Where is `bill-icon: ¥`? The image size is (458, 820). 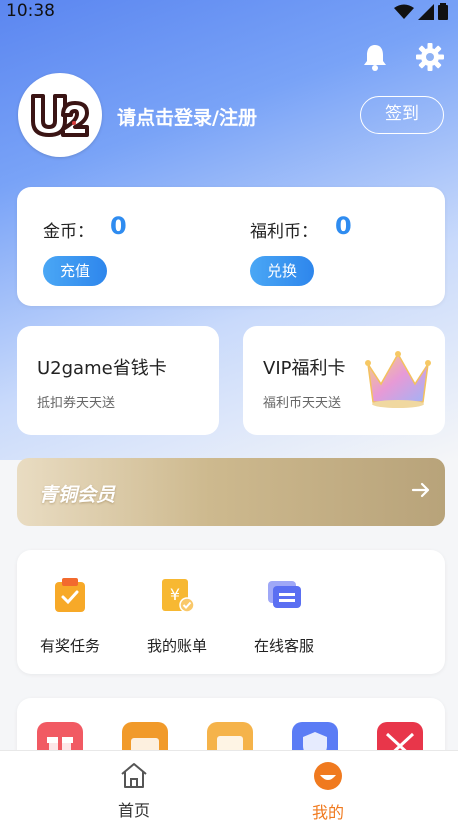 bill-icon: ¥ is located at coordinates (178, 596).